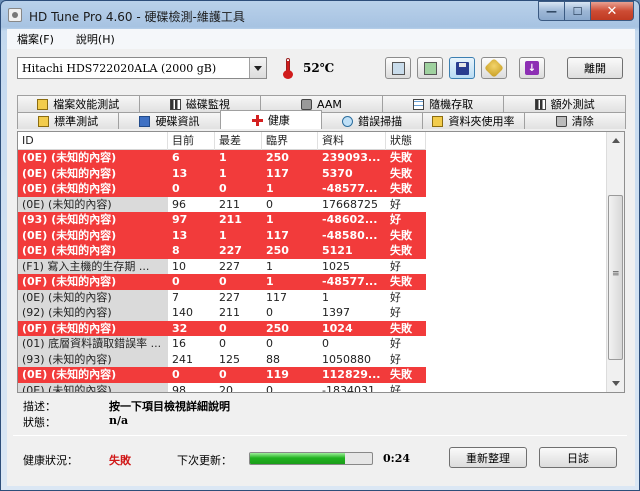  I want to click on col-status: 狀態, so click(406, 141).